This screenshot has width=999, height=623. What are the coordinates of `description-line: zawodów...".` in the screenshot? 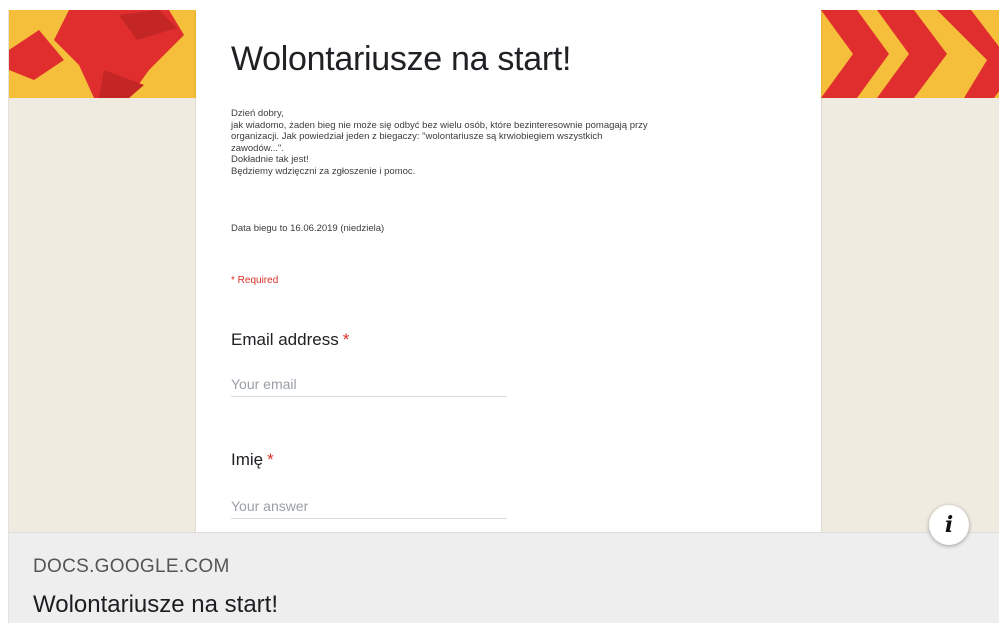 It's located at (258, 148).